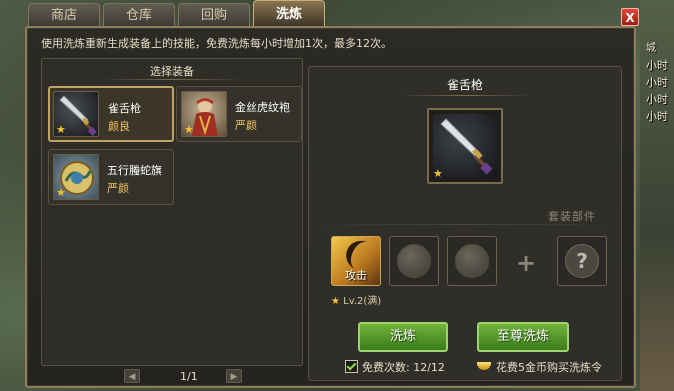 The height and width of the screenshot is (391, 674). I want to click on tab-shop: 商店, so click(64, 14).